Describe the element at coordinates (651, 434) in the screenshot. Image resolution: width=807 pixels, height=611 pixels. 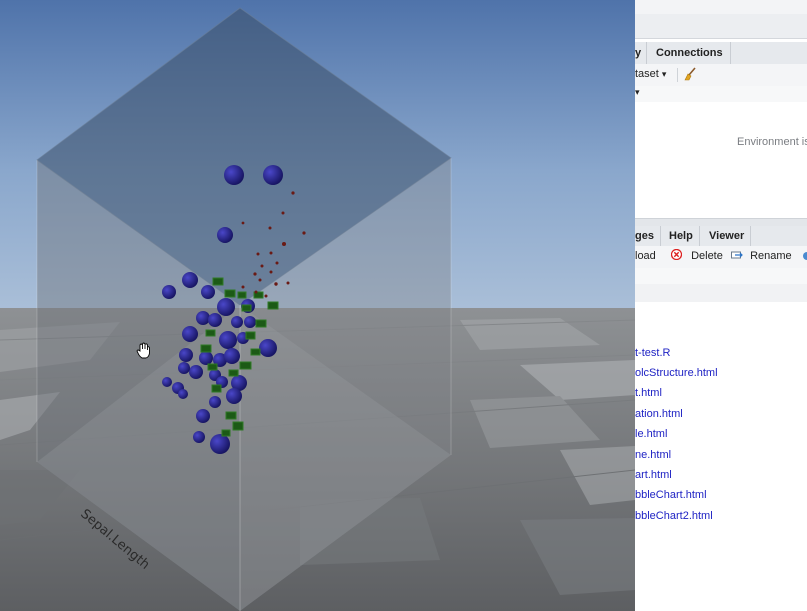
I see `file-link: le.html` at that location.